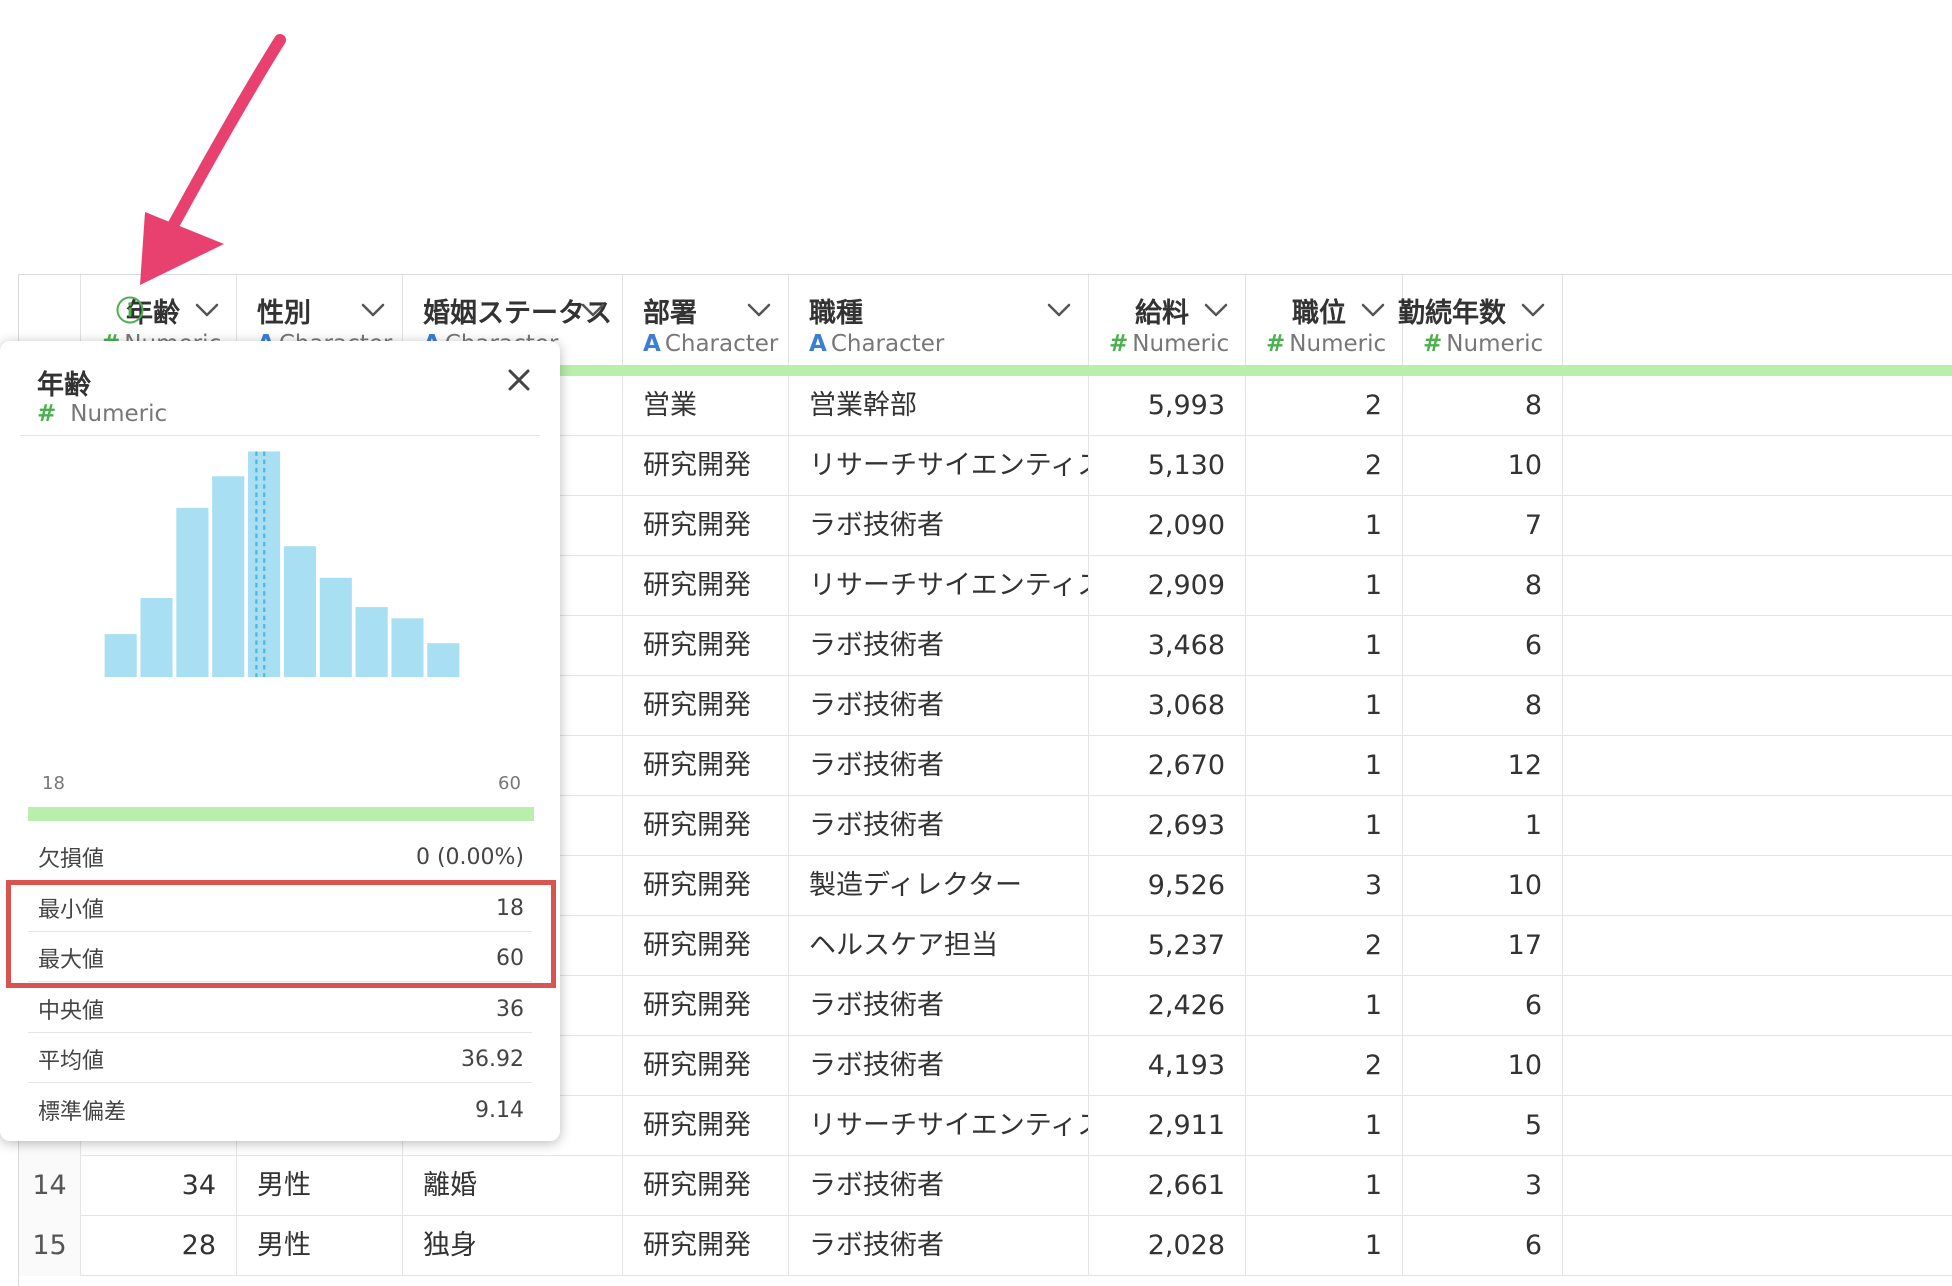  What do you see at coordinates (492, 1059) in the screenshot?
I see `stat-value: 36.92` at bounding box center [492, 1059].